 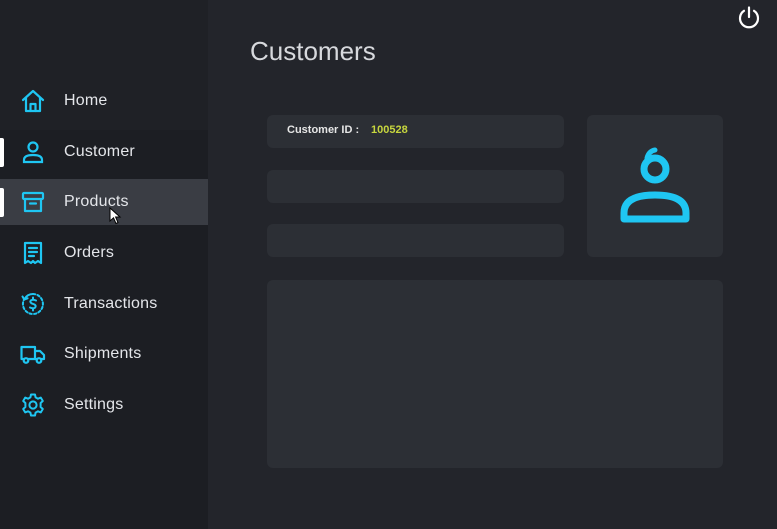 I want to click on sidebar-item-label: Settings, so click(x=94, y=405).